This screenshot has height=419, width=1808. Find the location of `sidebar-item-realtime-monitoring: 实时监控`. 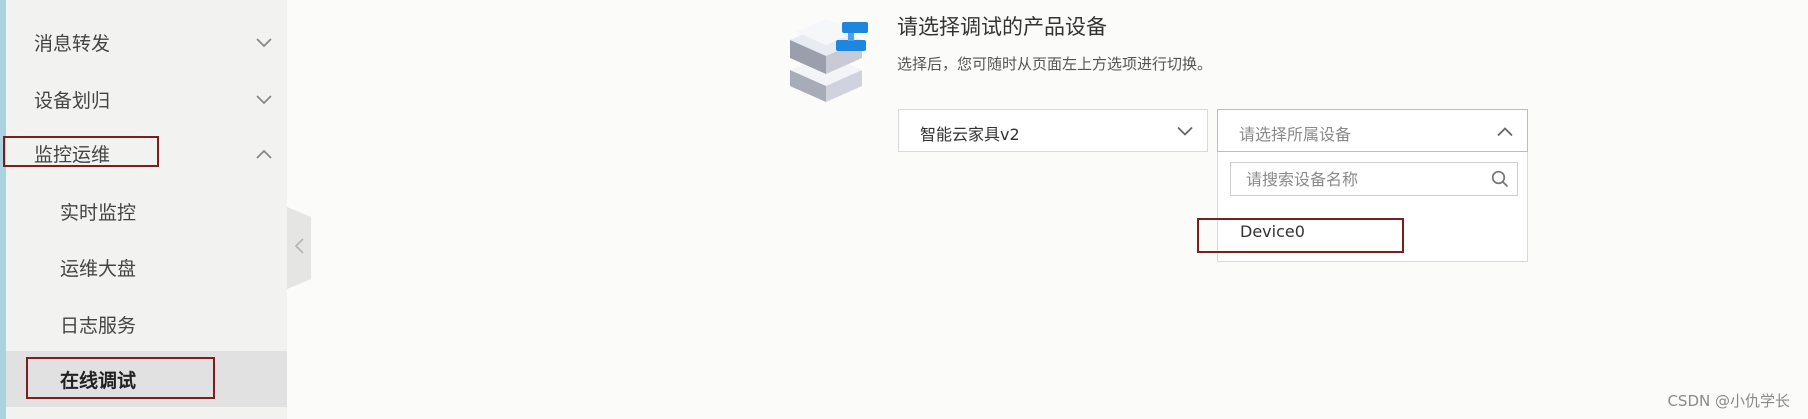

sidebar-item-realtime-monitoring: 实时监控 is located at coordinates (146, 211).